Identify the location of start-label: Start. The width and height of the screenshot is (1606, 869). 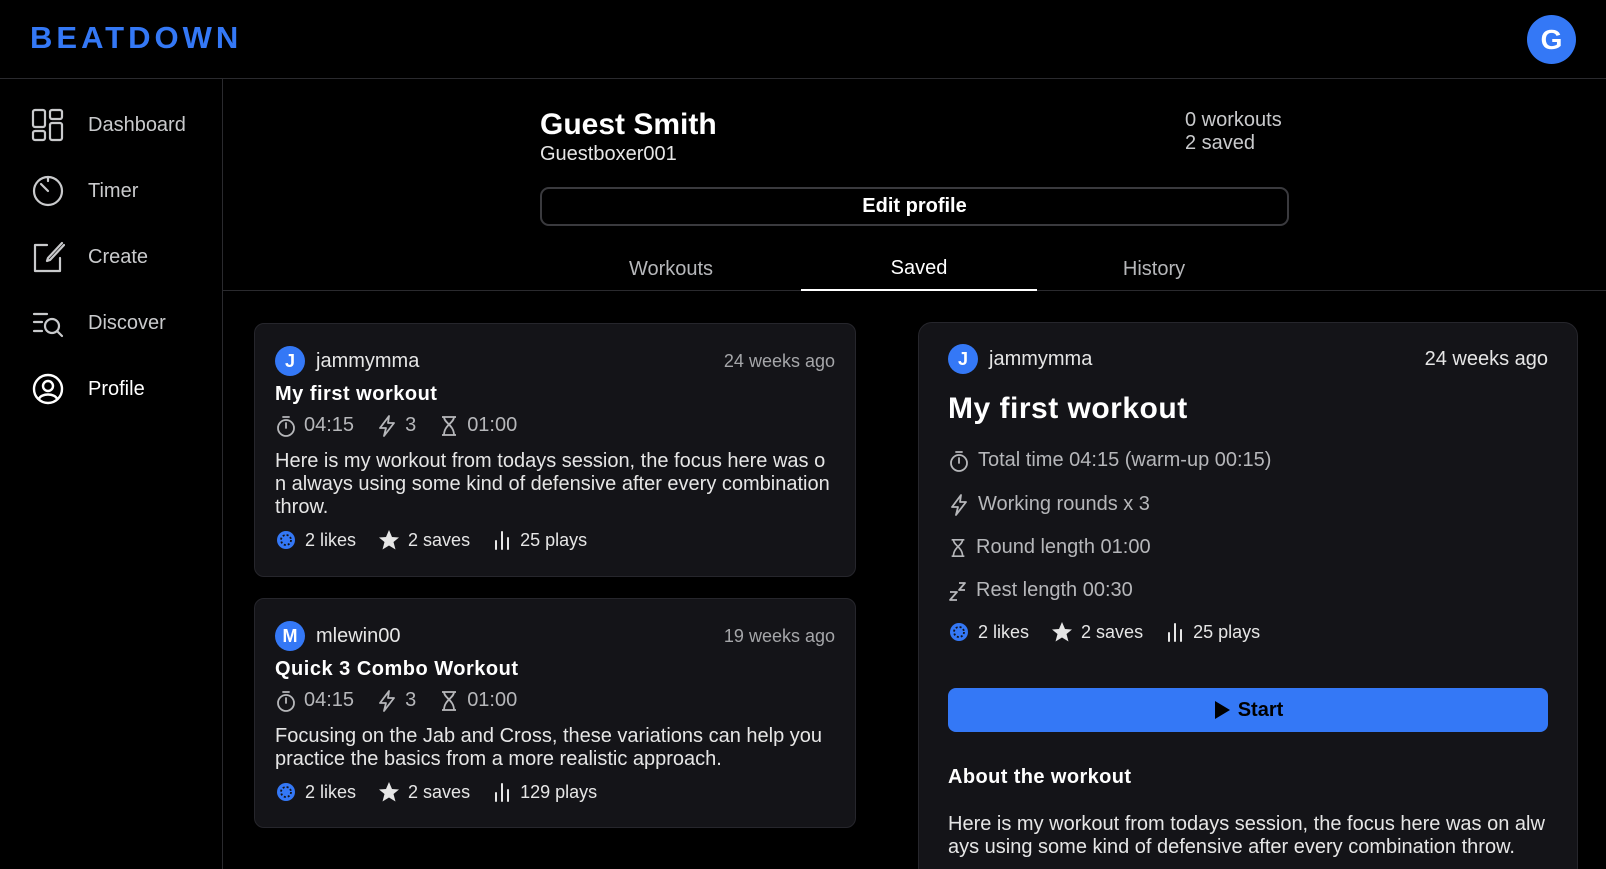
(1260, 709).